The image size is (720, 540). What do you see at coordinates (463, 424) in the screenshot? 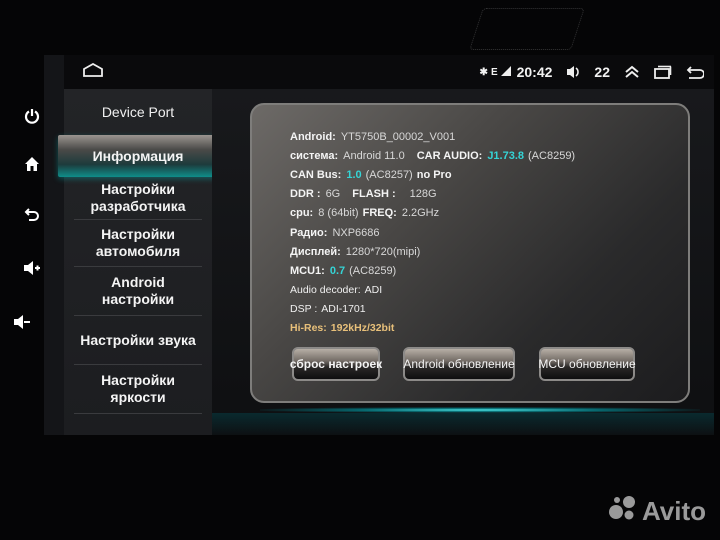
I see `glow-reflection` at bounding box center [463, 424].